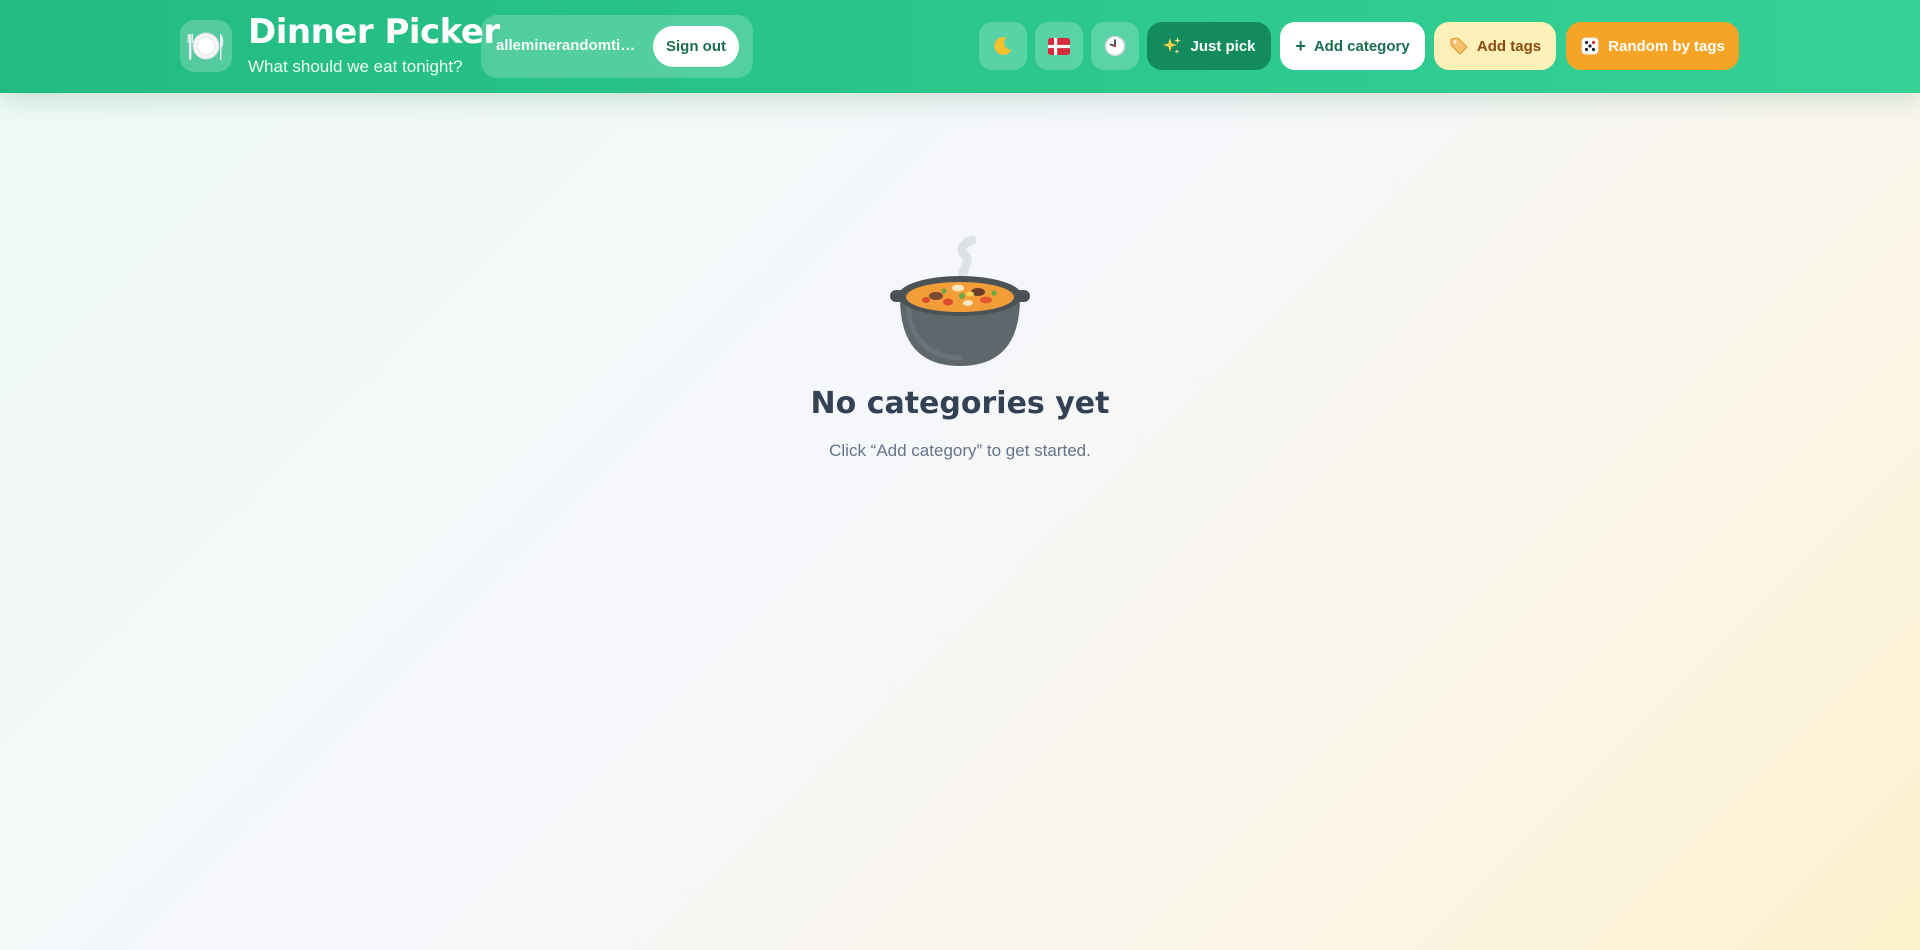  What do you see at coordinates (1590, 46) in the screenshot?
I see `dice-icon` at bounding box center [1590, 46].